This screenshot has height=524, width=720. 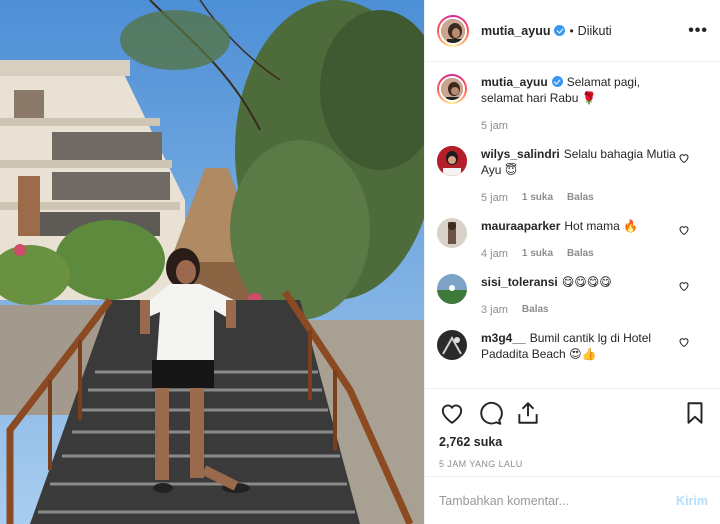 What do you see at coordinates (503, 338) in the screenshot?
I see `commenter-username: m3g4__` at bounding box center [503, 338].